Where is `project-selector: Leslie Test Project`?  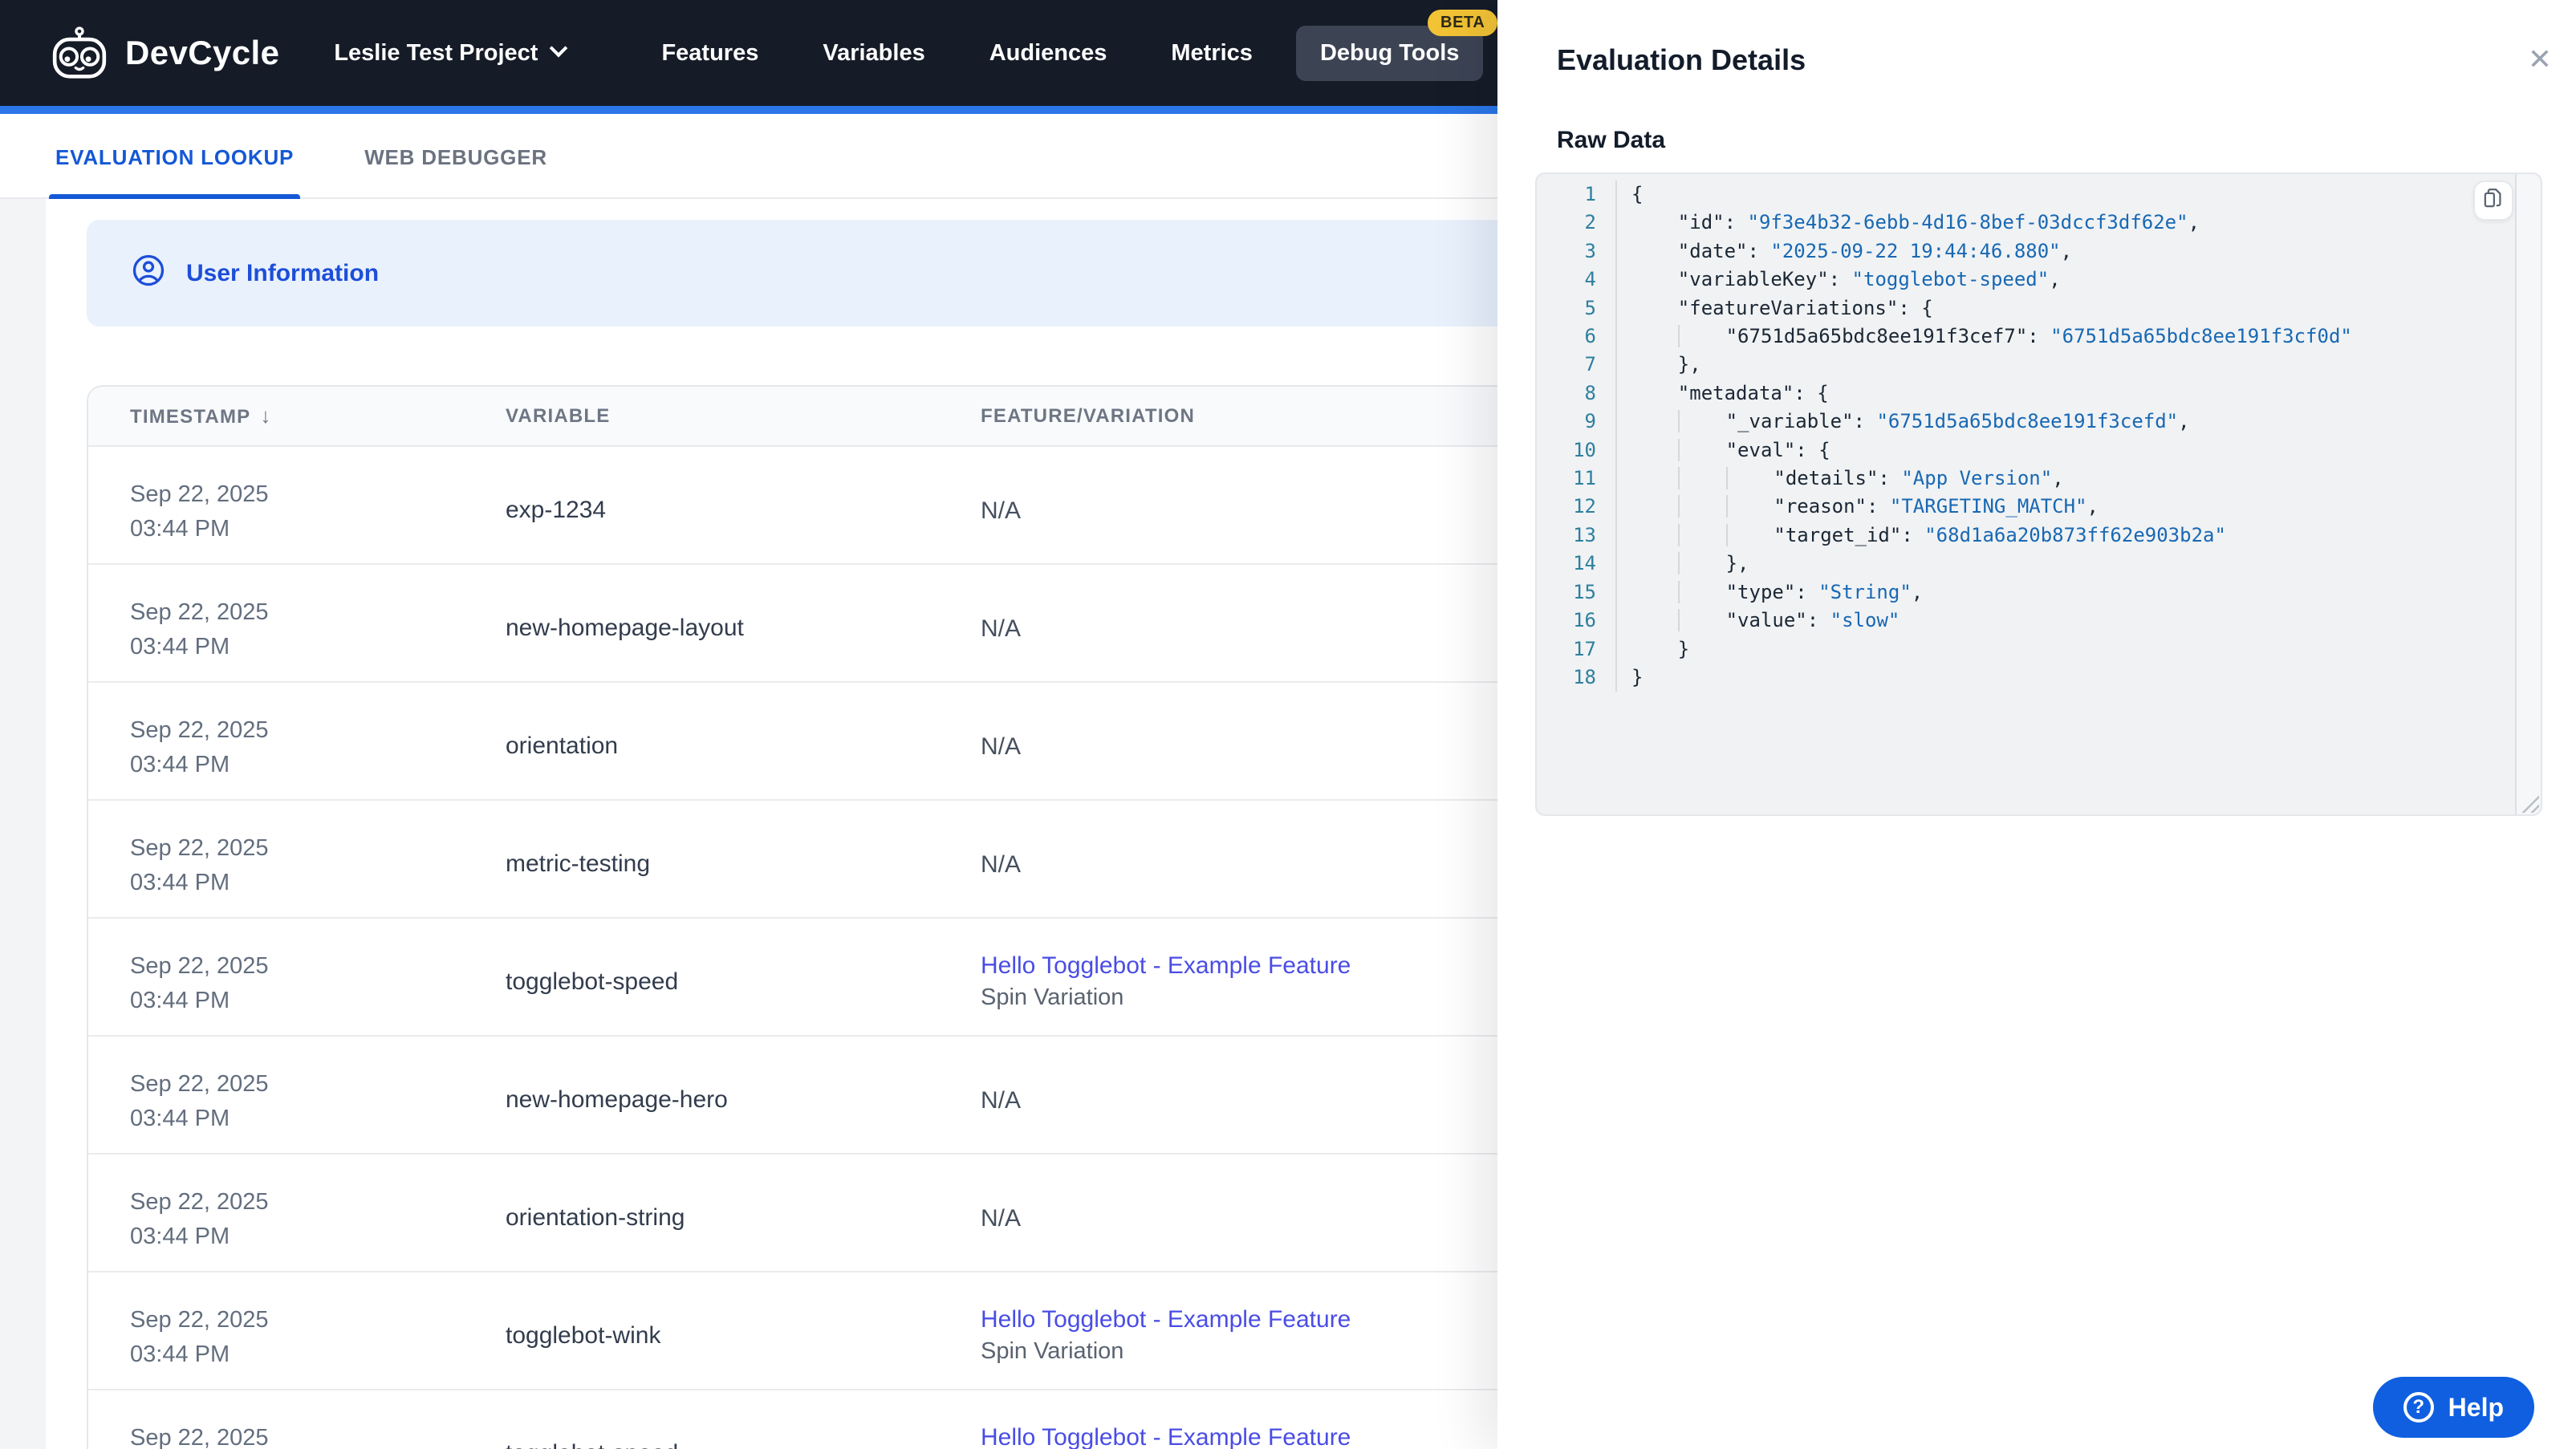 project-selector: Leslie Test Project is located at coordinates (451, 53).